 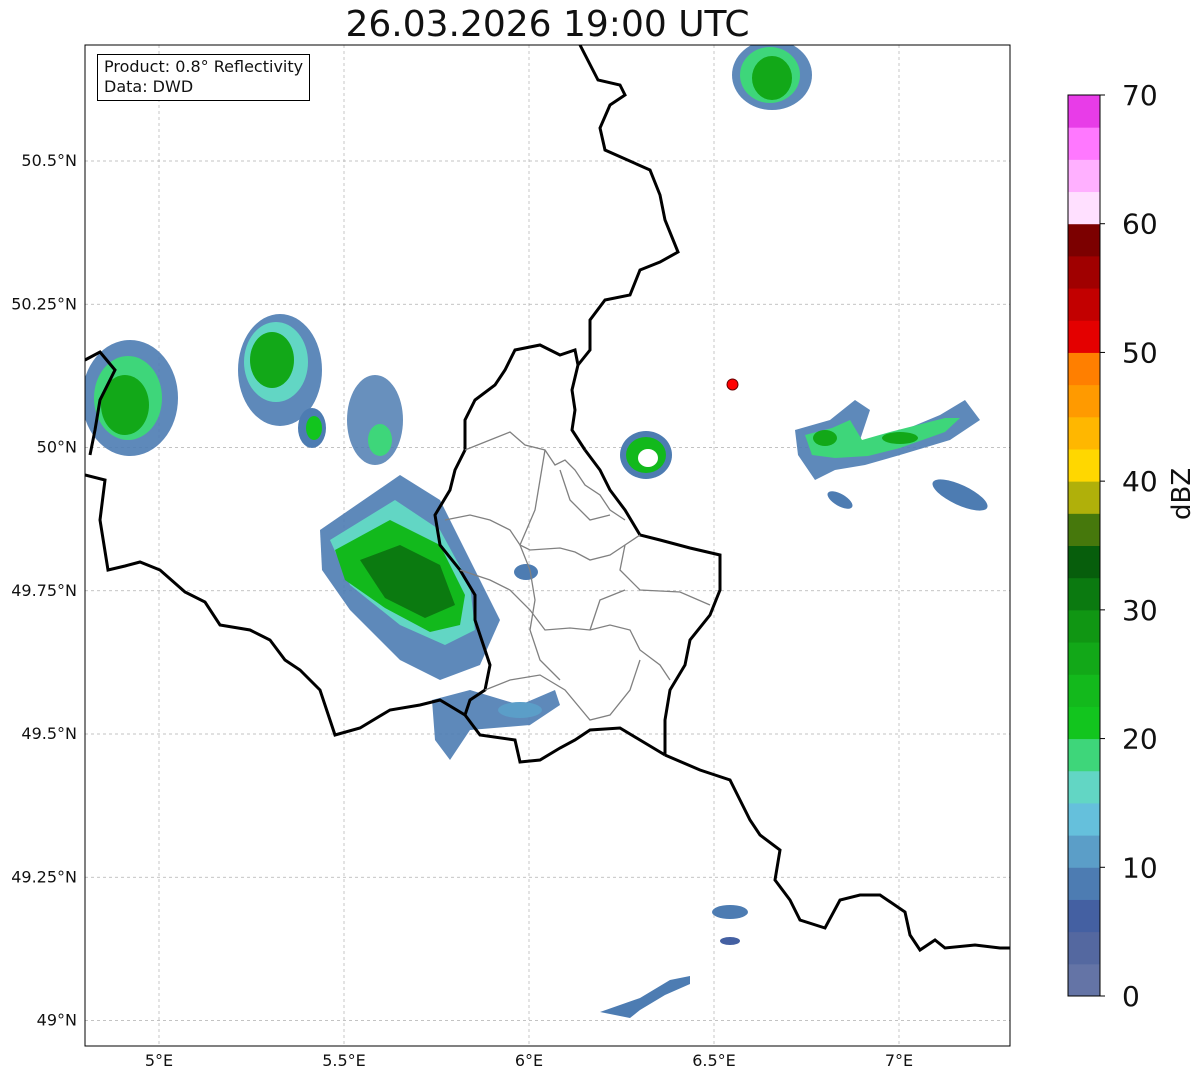 I want to click on radar-site-marker, so click(x=732, y=384).